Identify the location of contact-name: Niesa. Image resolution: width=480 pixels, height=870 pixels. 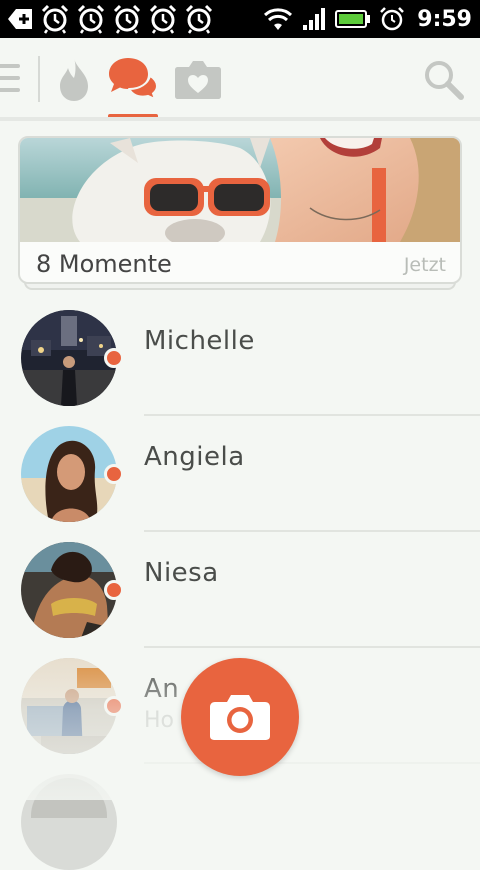
(181, 573).